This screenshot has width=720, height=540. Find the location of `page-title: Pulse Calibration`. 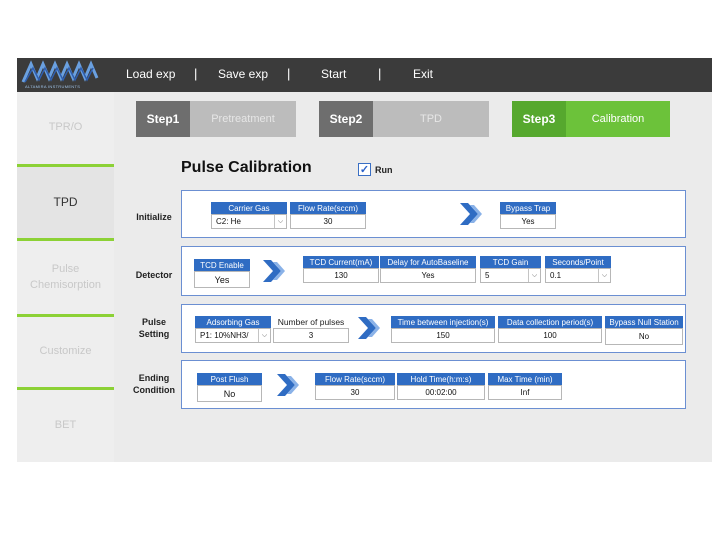

page-title: Pulse Calibration is located at coordinates (246, 167).